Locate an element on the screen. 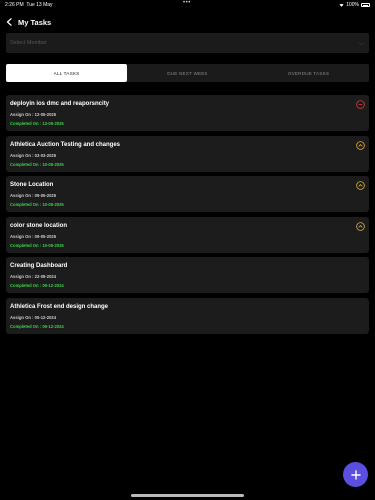  status-time: 2:26 PM Tue 13 May is located at coordinates (29, 5).